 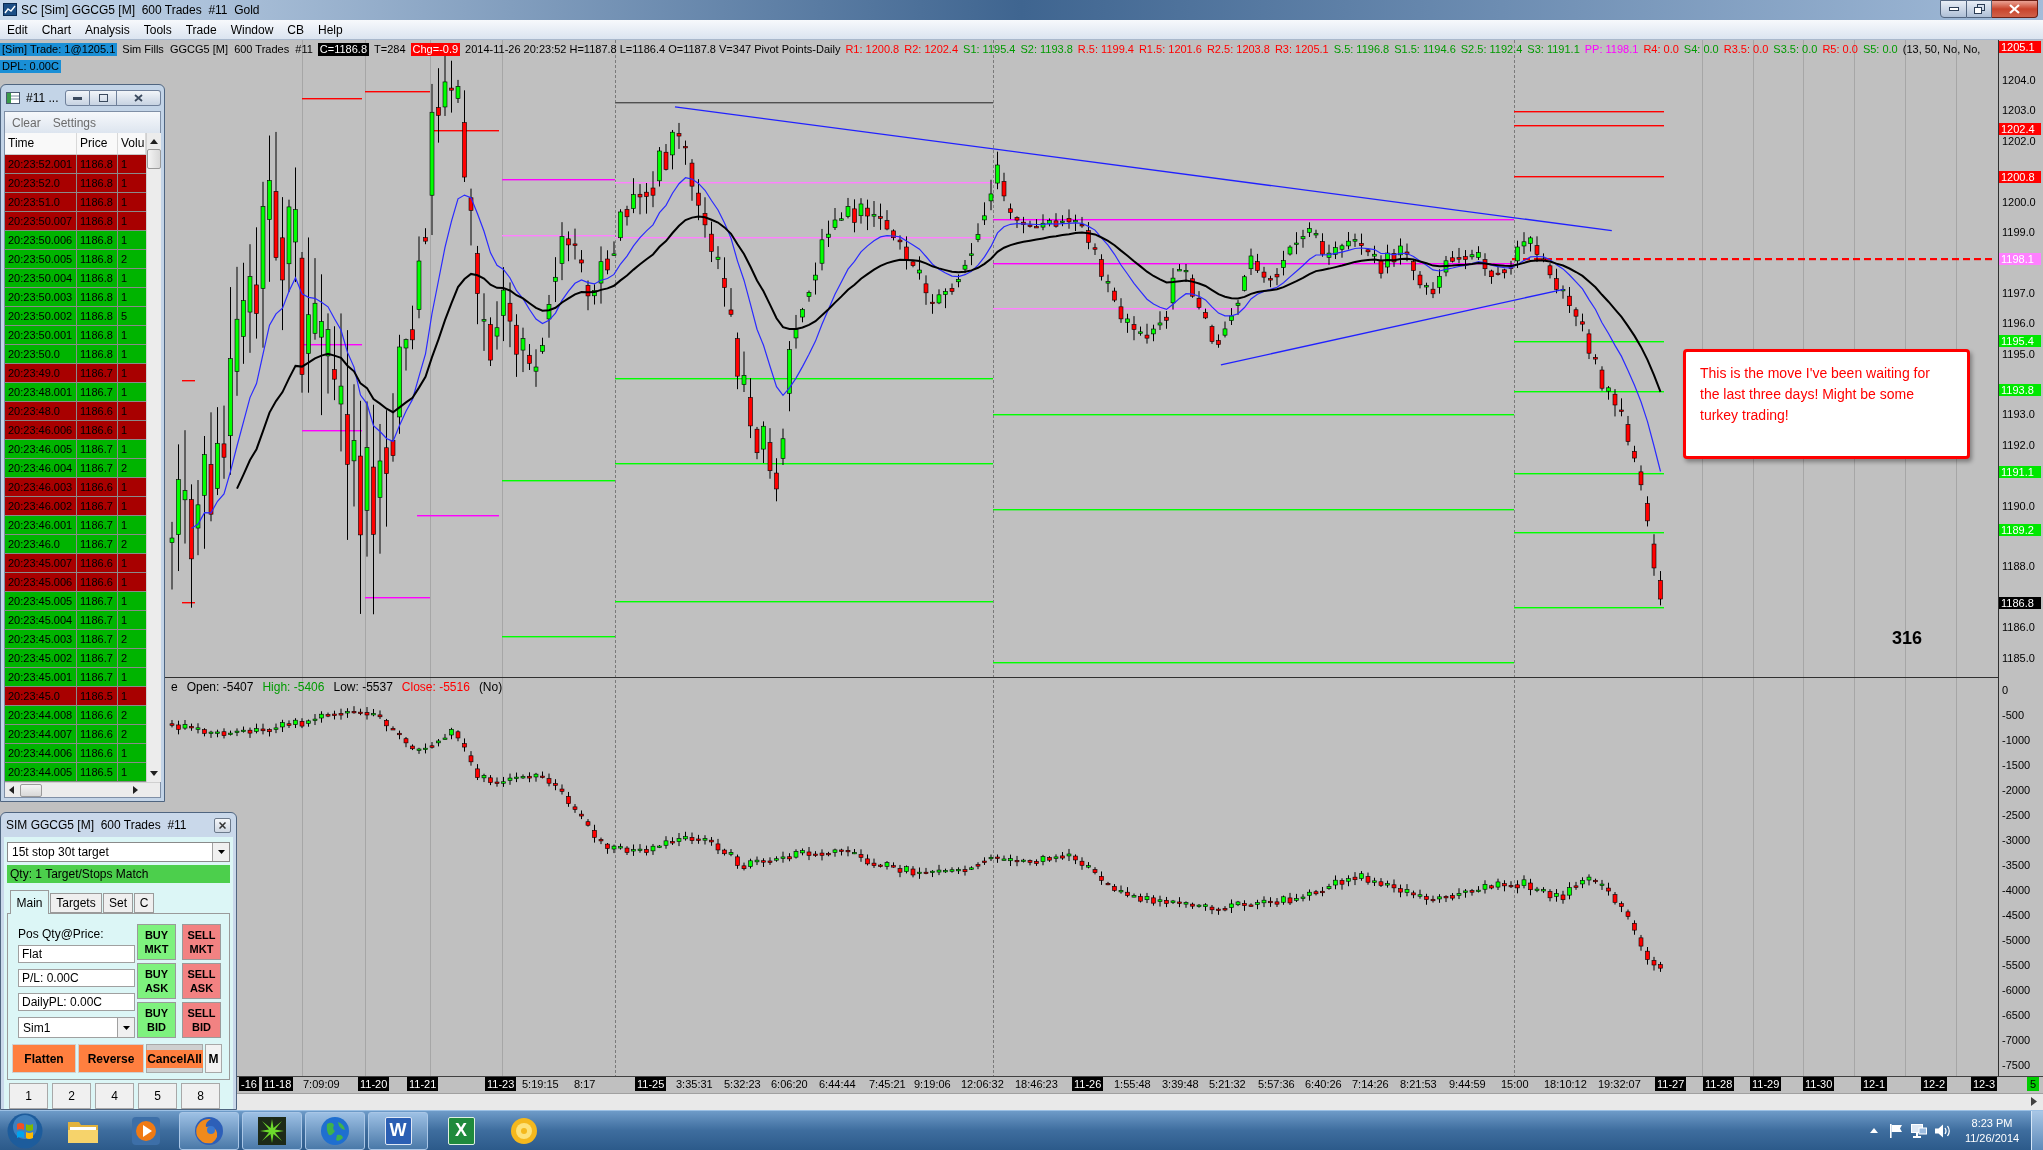 I want to click on axis-label: 0, so click(x=2005, y=690).